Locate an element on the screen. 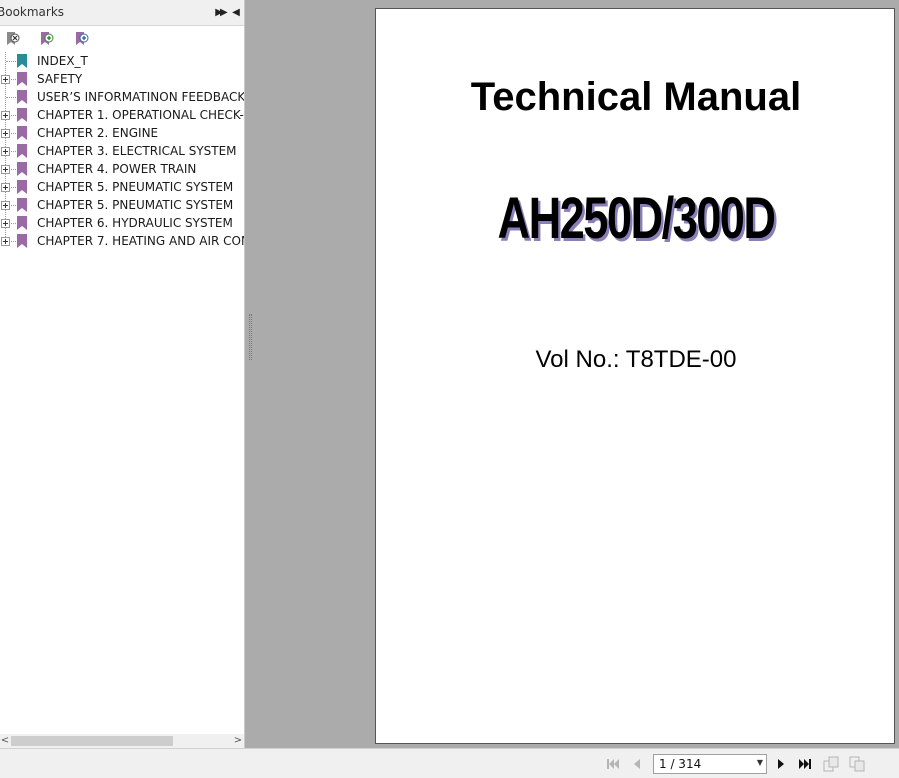 This screenshot has width=899, height=778. add-child-bookmark-icon is located at coordinates (82, 38).